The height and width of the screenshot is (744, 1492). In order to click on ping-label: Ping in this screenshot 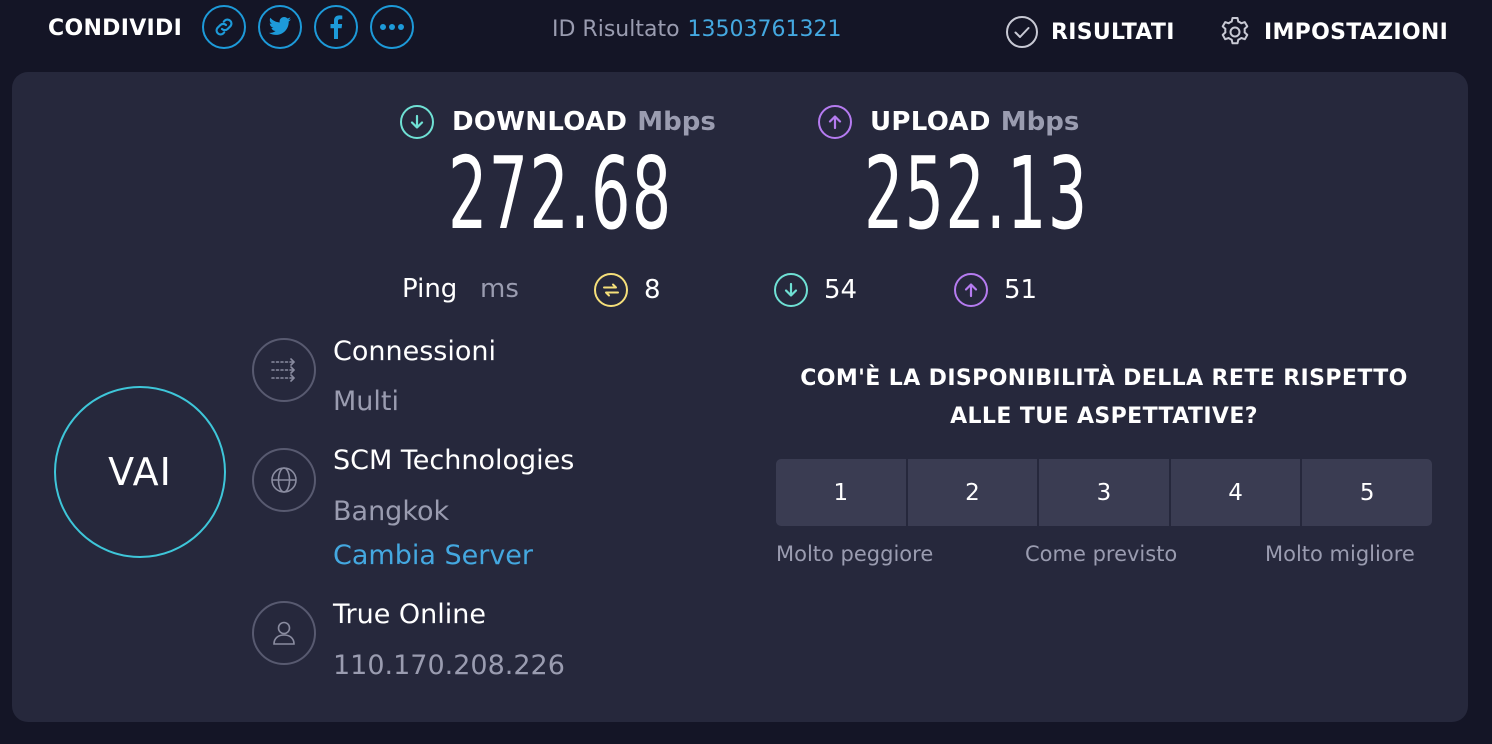, I will do `click(430, 289)`.